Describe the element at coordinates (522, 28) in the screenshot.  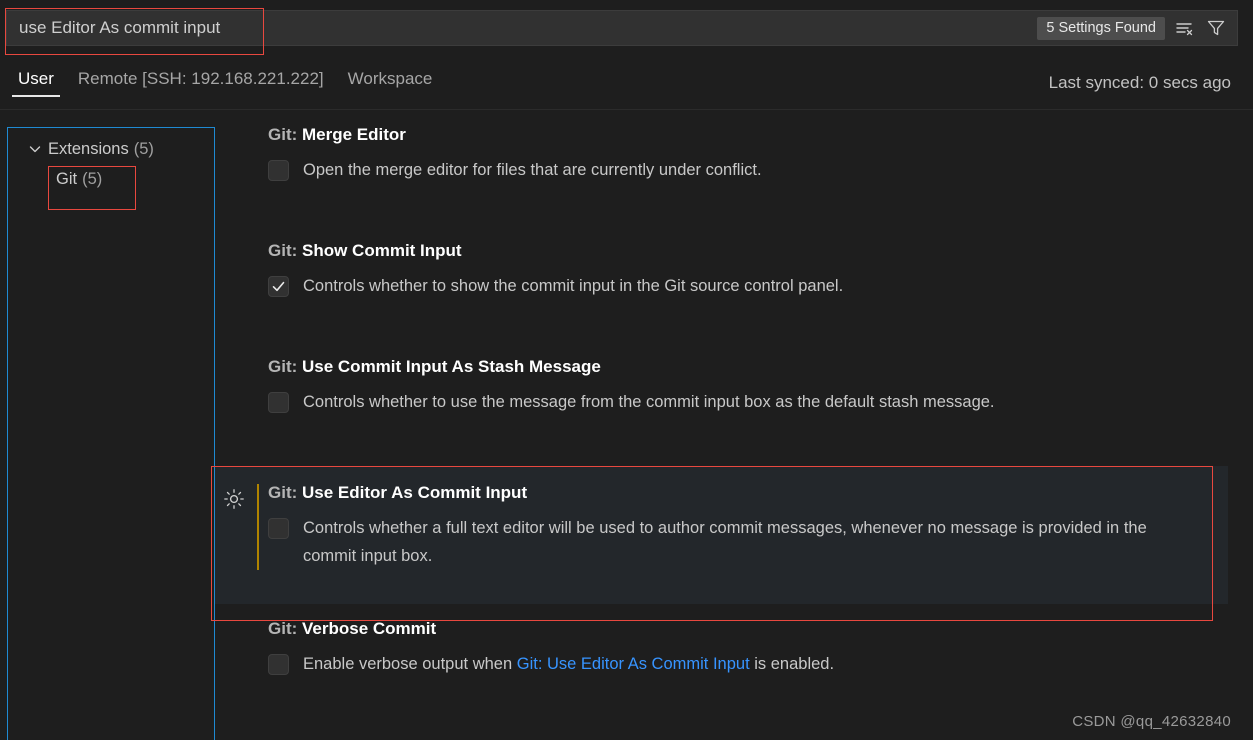
I see `search-input` at that location.